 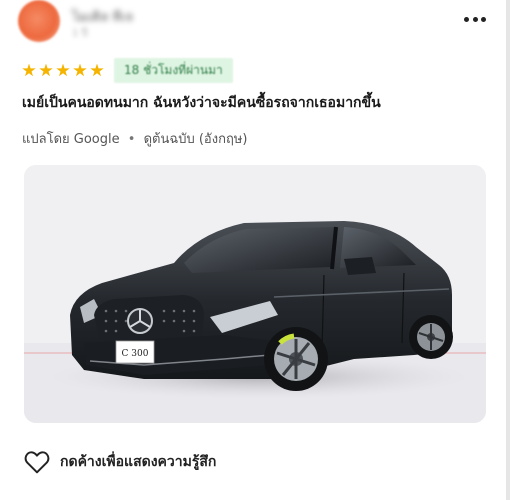 I want to click on more-options-button, so click(x=475, y=19).